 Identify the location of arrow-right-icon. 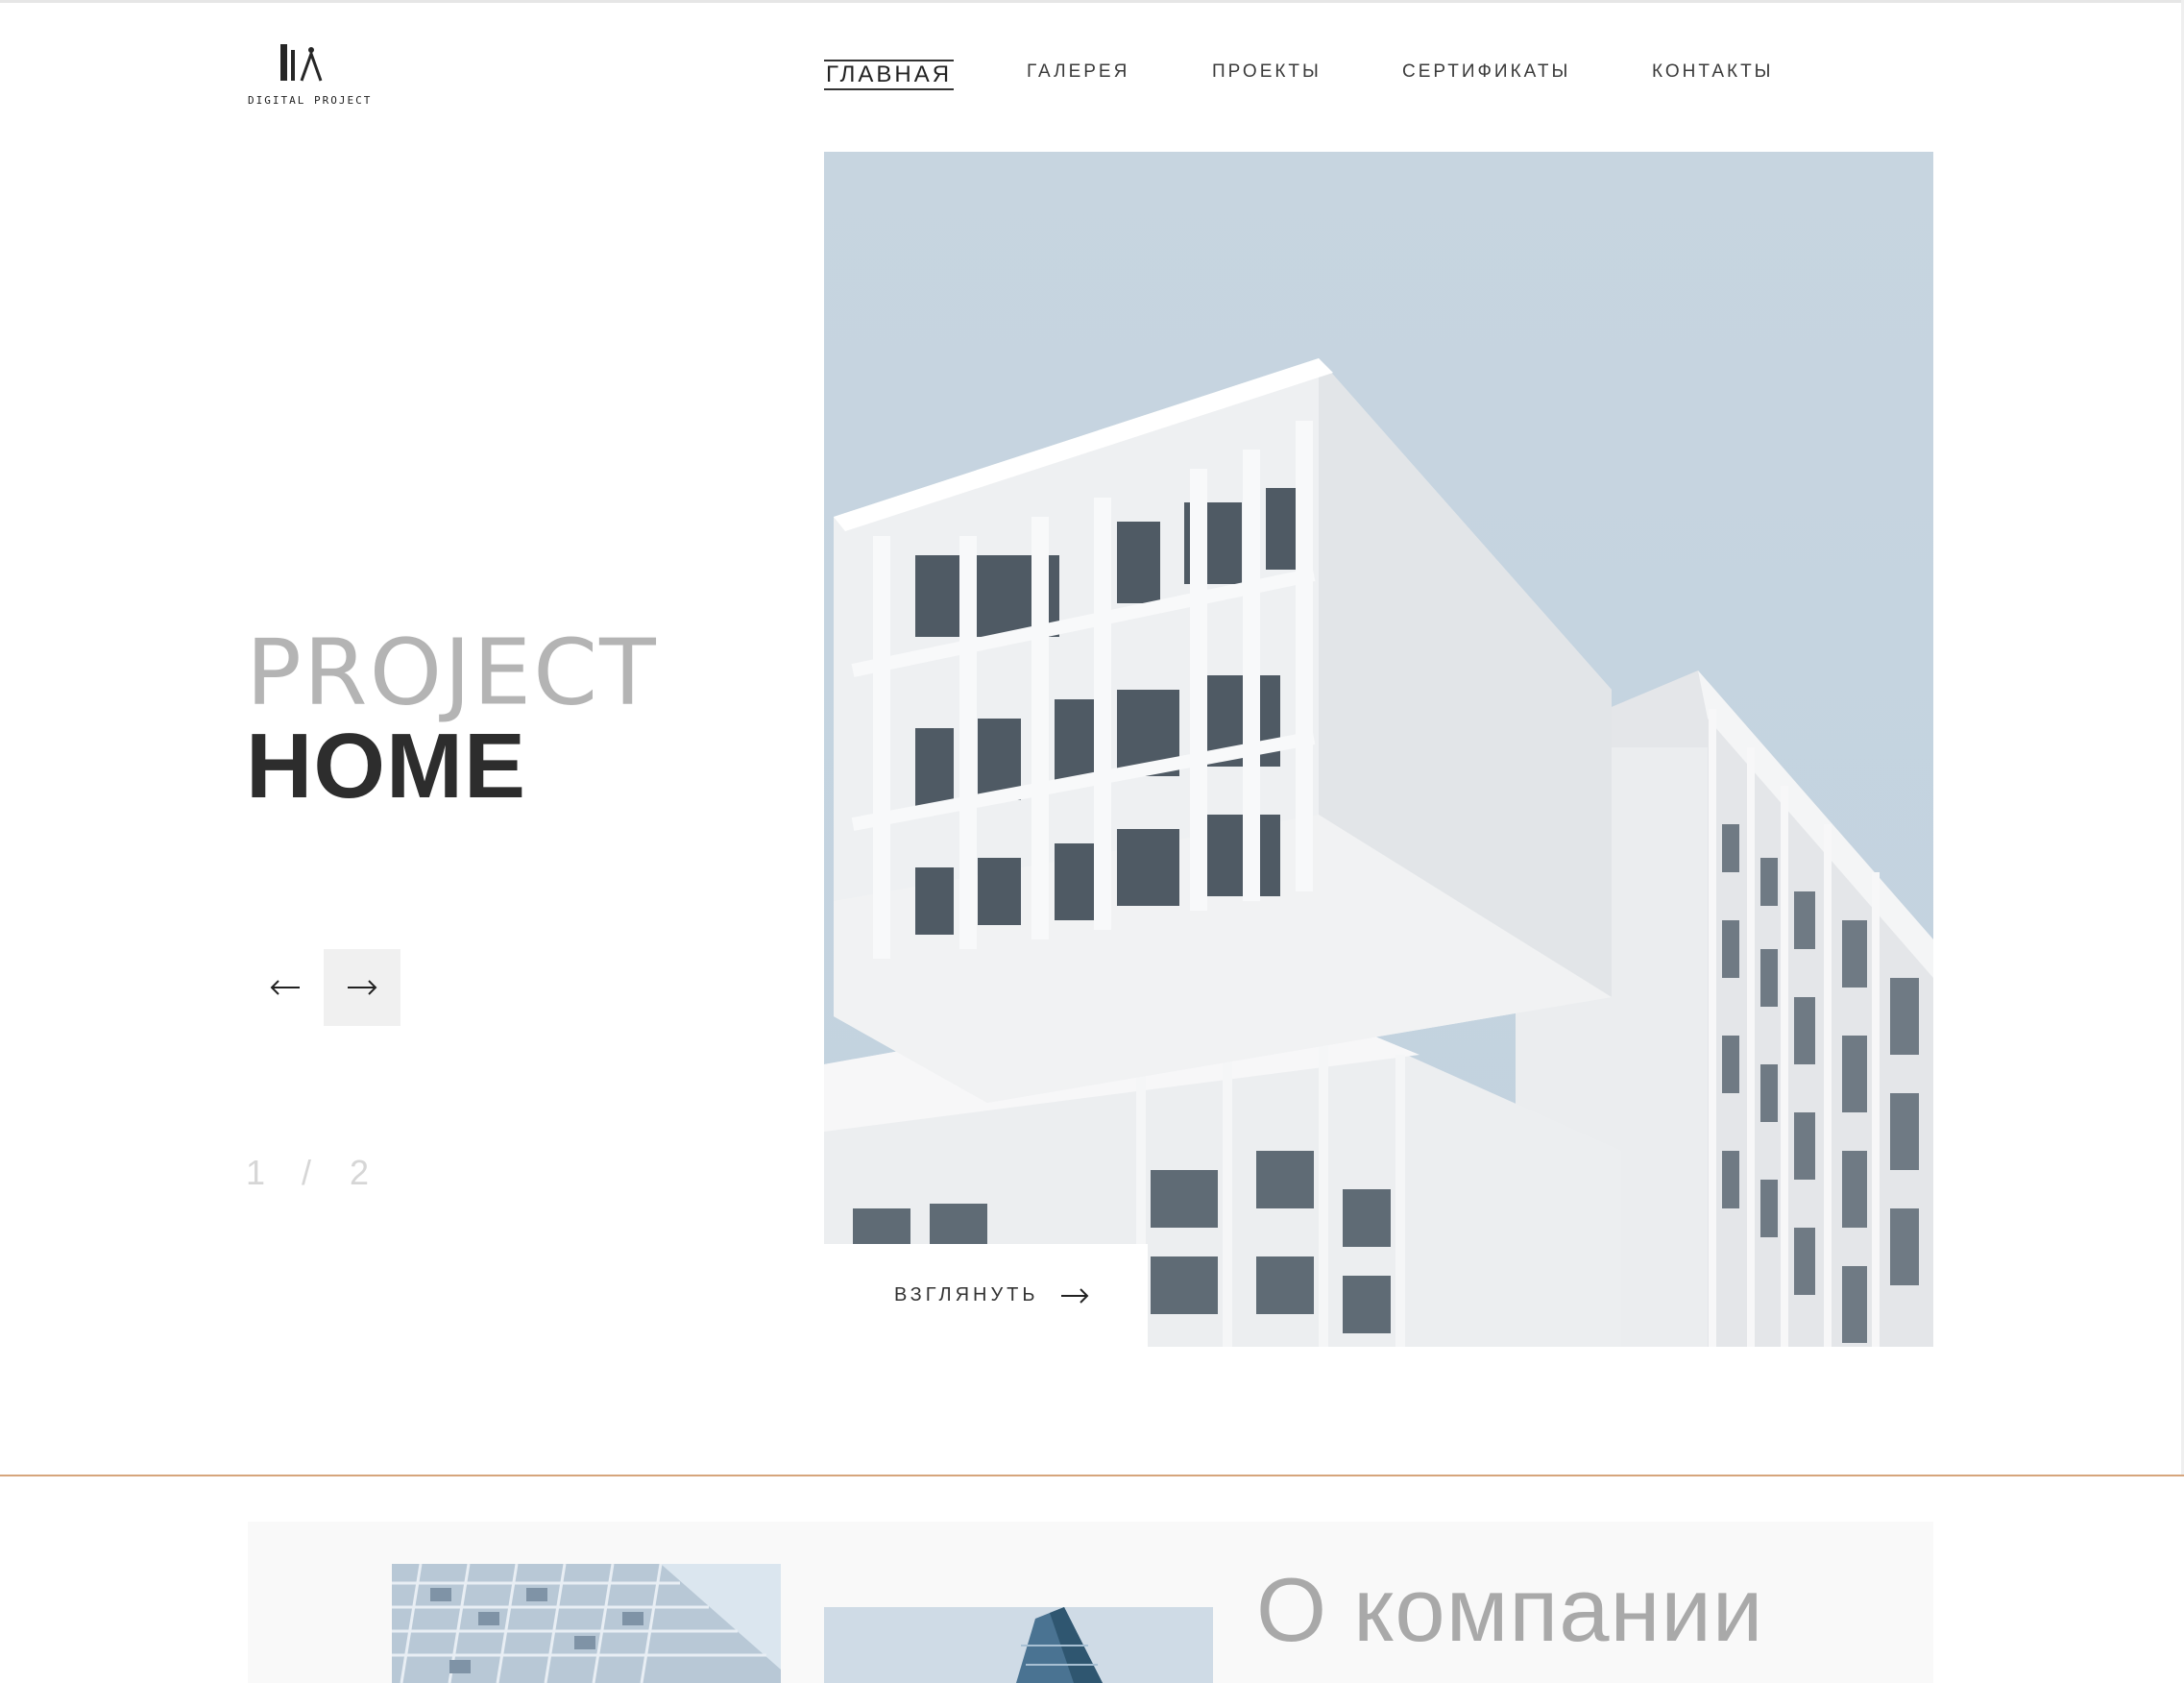
(363, 987).